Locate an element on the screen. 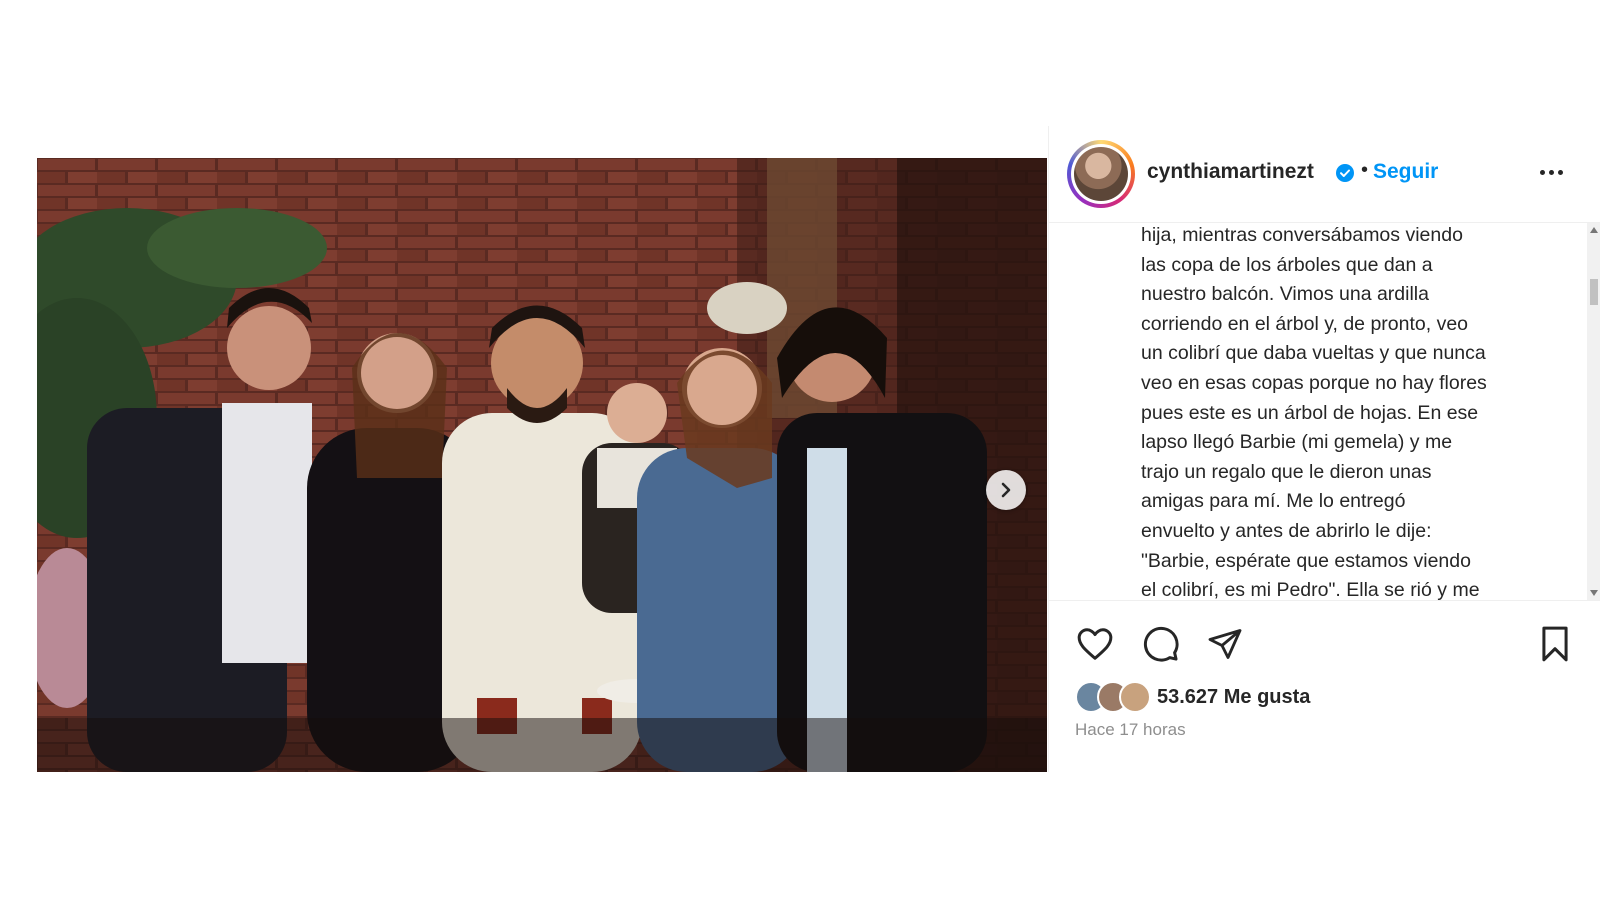 This screenshot has width=1600, height=899. next-photo-button is located at coordinates (1006, 490).